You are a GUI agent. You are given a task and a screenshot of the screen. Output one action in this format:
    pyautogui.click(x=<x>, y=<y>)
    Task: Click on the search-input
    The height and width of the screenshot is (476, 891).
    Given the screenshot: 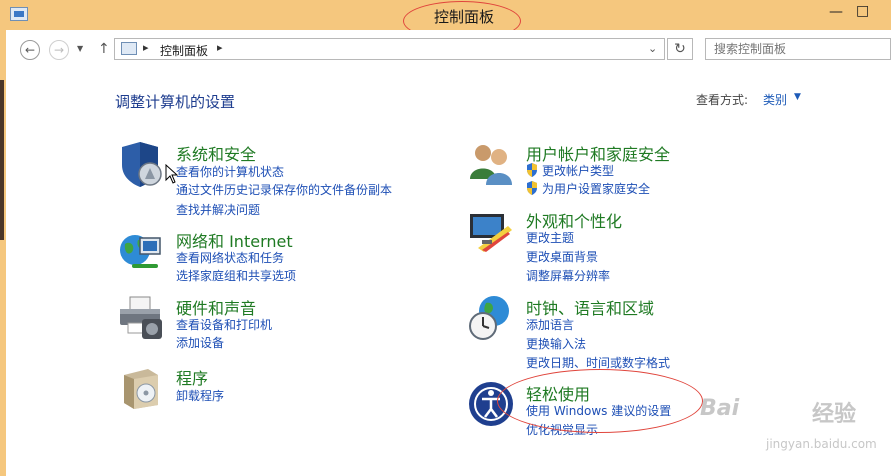 What is the action you would take?
    pyautogui.click(x=799, y=49)
    